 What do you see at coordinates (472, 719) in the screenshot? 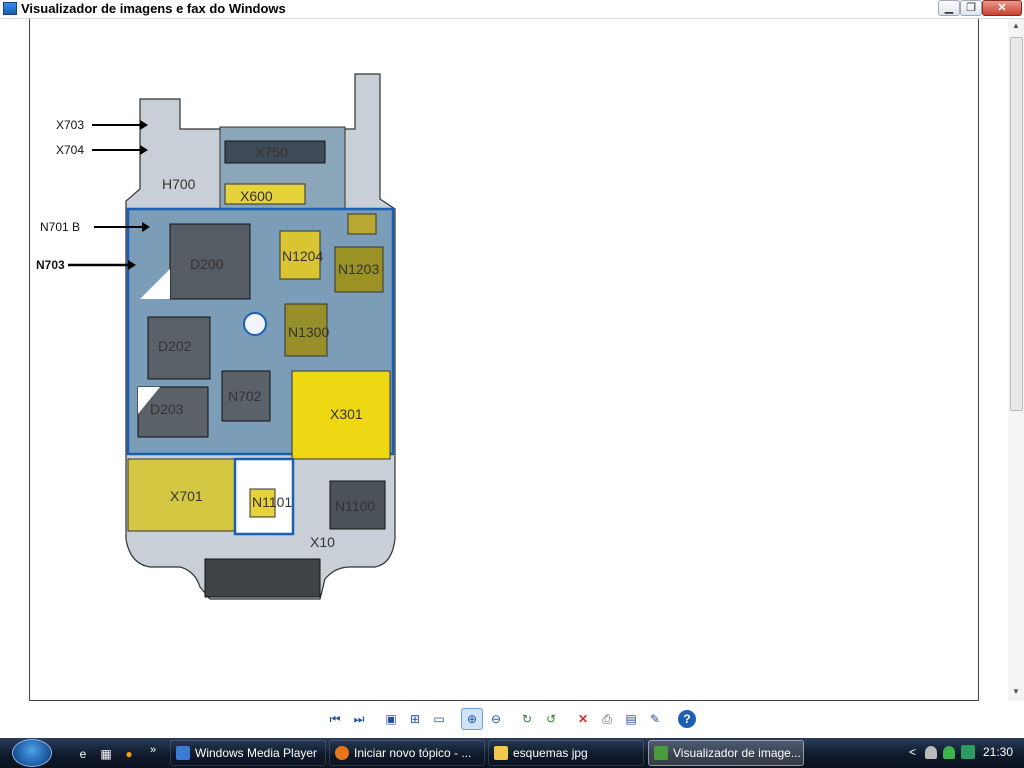
I see `zoom-in-button: ⊕` at bounding box center [472, 719].